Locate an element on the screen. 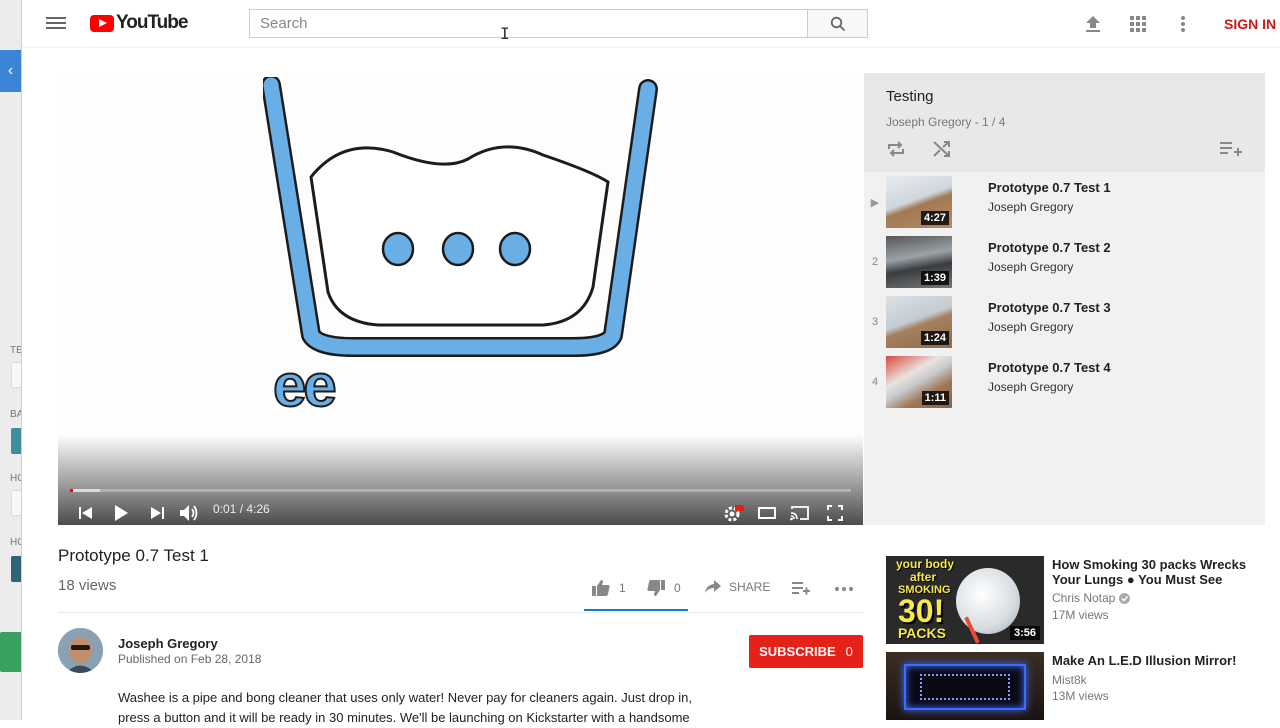 The width and height of the screenshot is (1280, 728). related-thumbnail: your body after SMOKING 30! PACKS 3:56 is located at coordinates (965, 600).